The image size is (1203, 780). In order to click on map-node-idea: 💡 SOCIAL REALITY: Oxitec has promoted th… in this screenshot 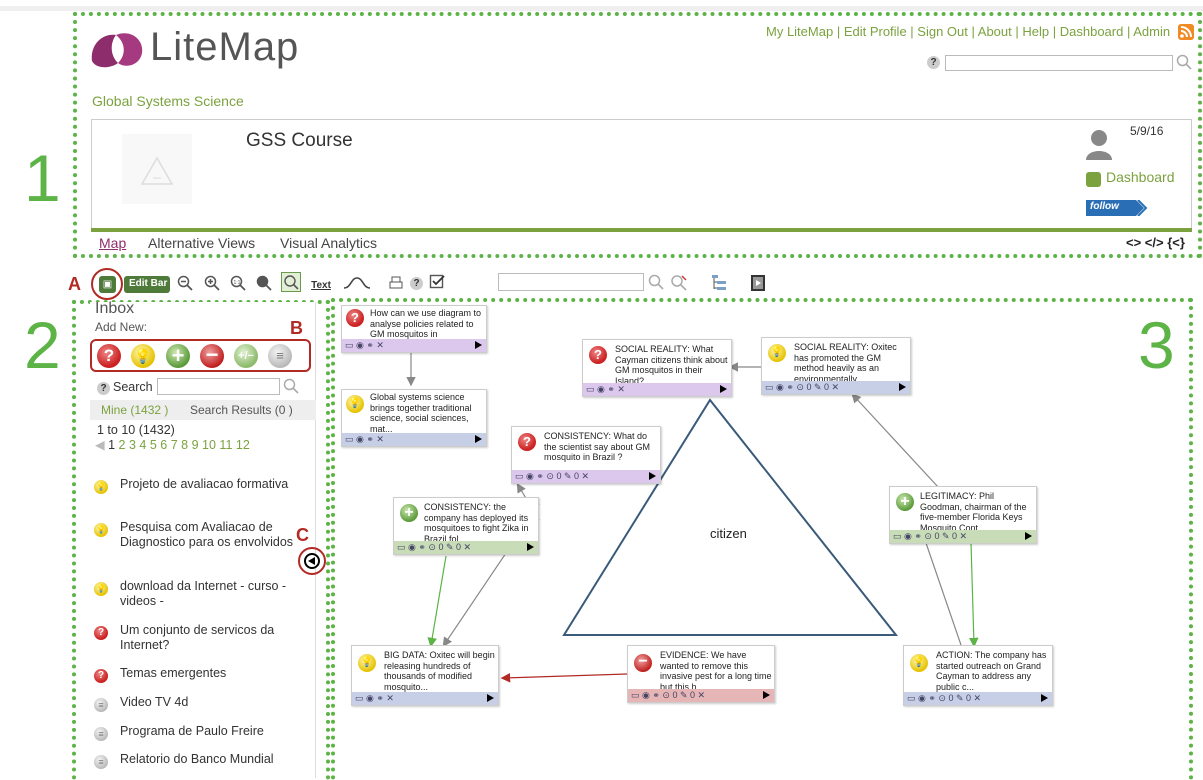, I will do `click(836, 366)`.